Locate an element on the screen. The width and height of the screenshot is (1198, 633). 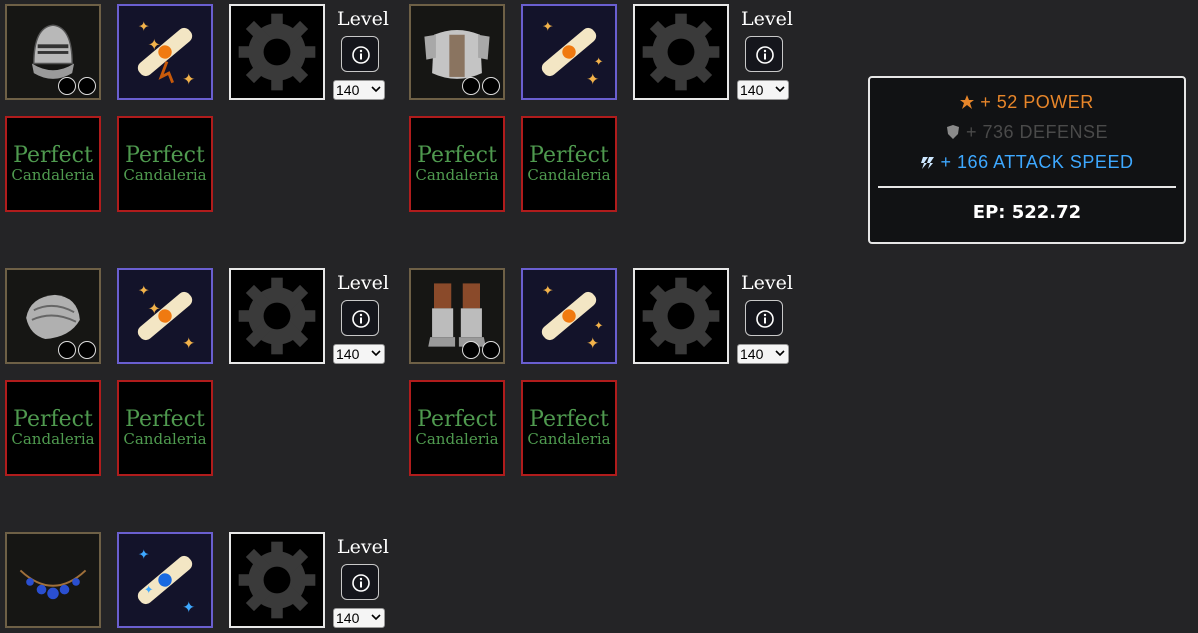
power-stat: + 52 POWER is located at coordinates (1027, 102).